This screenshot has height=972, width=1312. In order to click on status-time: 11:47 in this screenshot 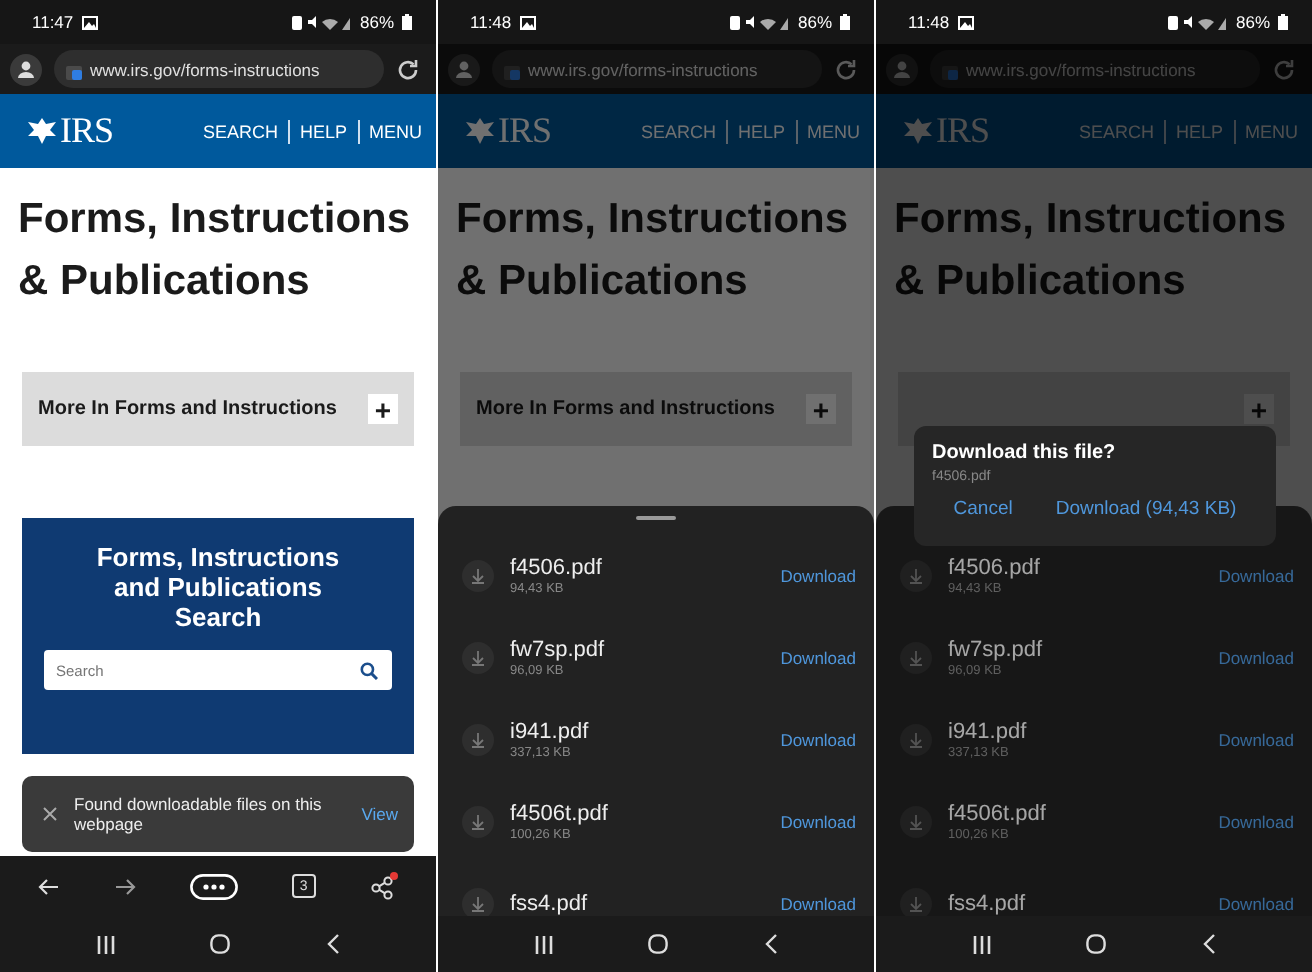, I will do `click(53, 22)`.